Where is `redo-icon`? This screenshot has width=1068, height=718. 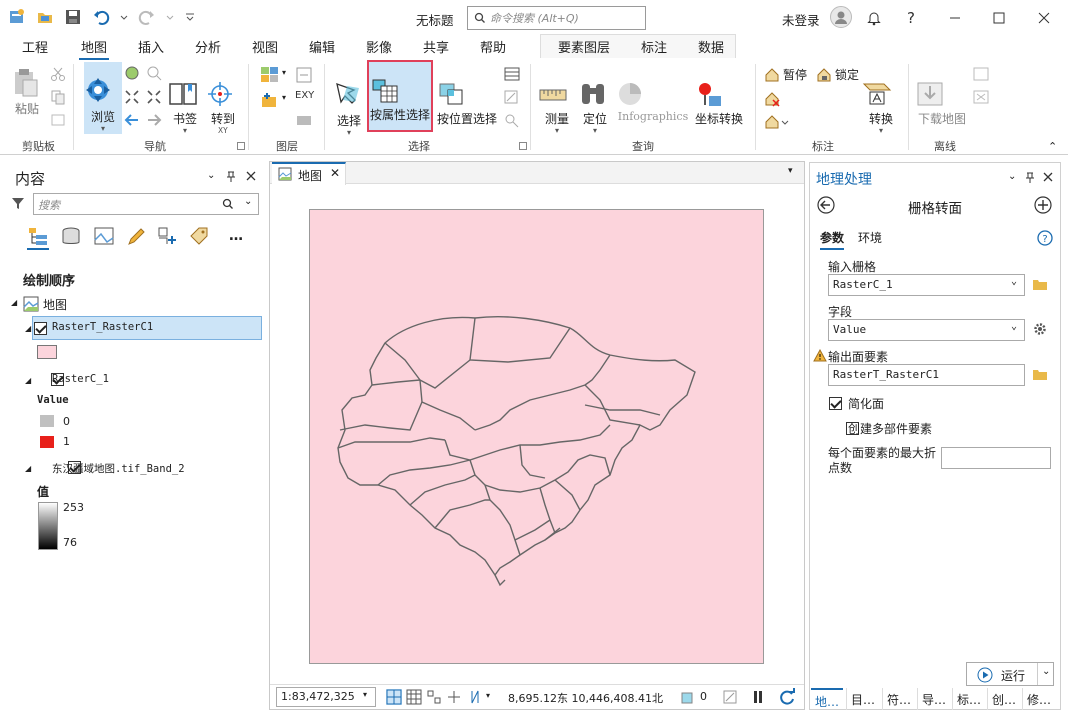 redo-icon is located at coordinates (147, 17).